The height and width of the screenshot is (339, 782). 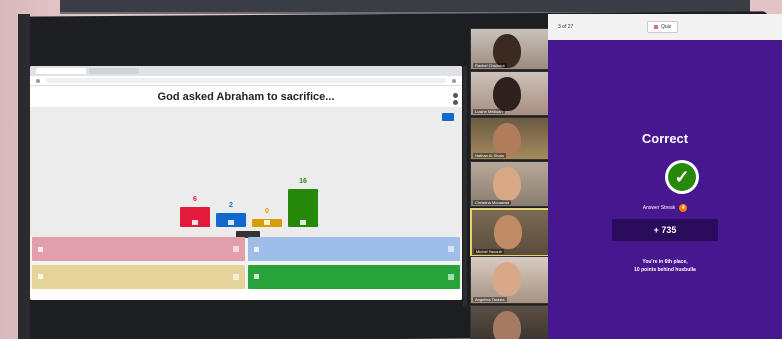 I want to click on answer-option-yellow, so click(x=138, y=276).